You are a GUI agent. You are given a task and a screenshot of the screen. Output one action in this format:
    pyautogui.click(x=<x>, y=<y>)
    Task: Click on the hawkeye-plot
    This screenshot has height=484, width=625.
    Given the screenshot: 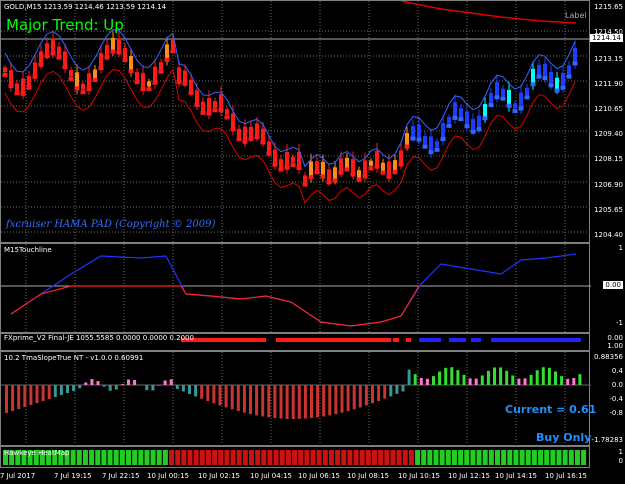 What is the action you would take?
    pyautogui.click(x=295, y=457)
    